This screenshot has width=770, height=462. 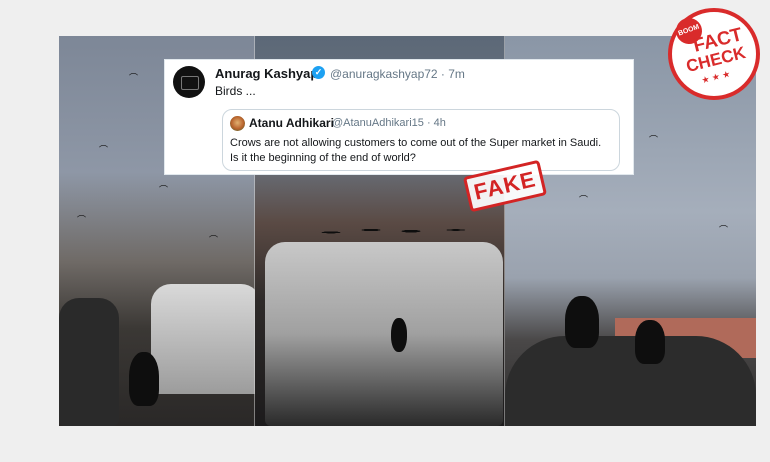 What do you see at coordinates (630, 381) in the screenshot?
I see `car-roof` at bounding box center [630, 381].